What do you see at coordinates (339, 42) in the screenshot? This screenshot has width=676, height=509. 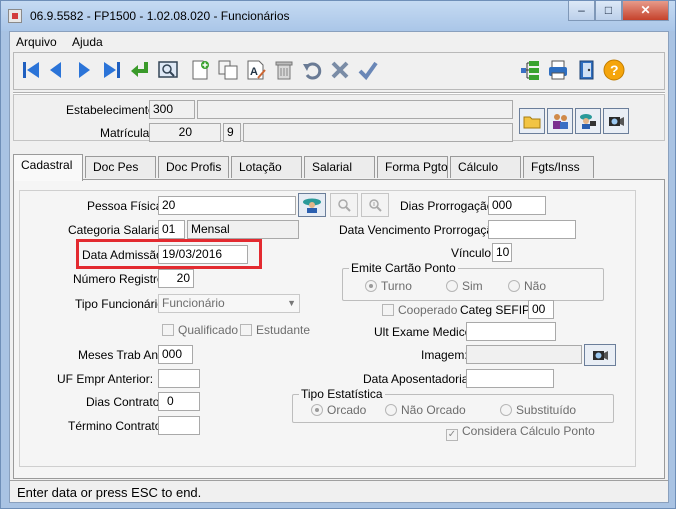 I see `menu-bar: Arquivo Ajuda` at bounding box center [339, 42].